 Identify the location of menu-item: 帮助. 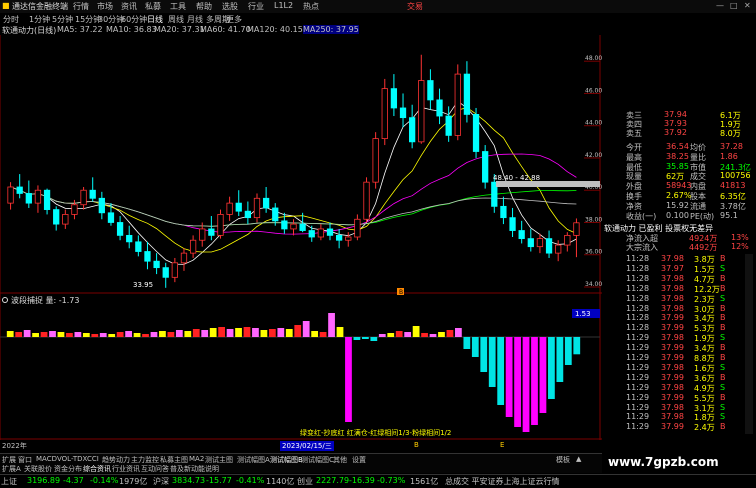
(204, 6).